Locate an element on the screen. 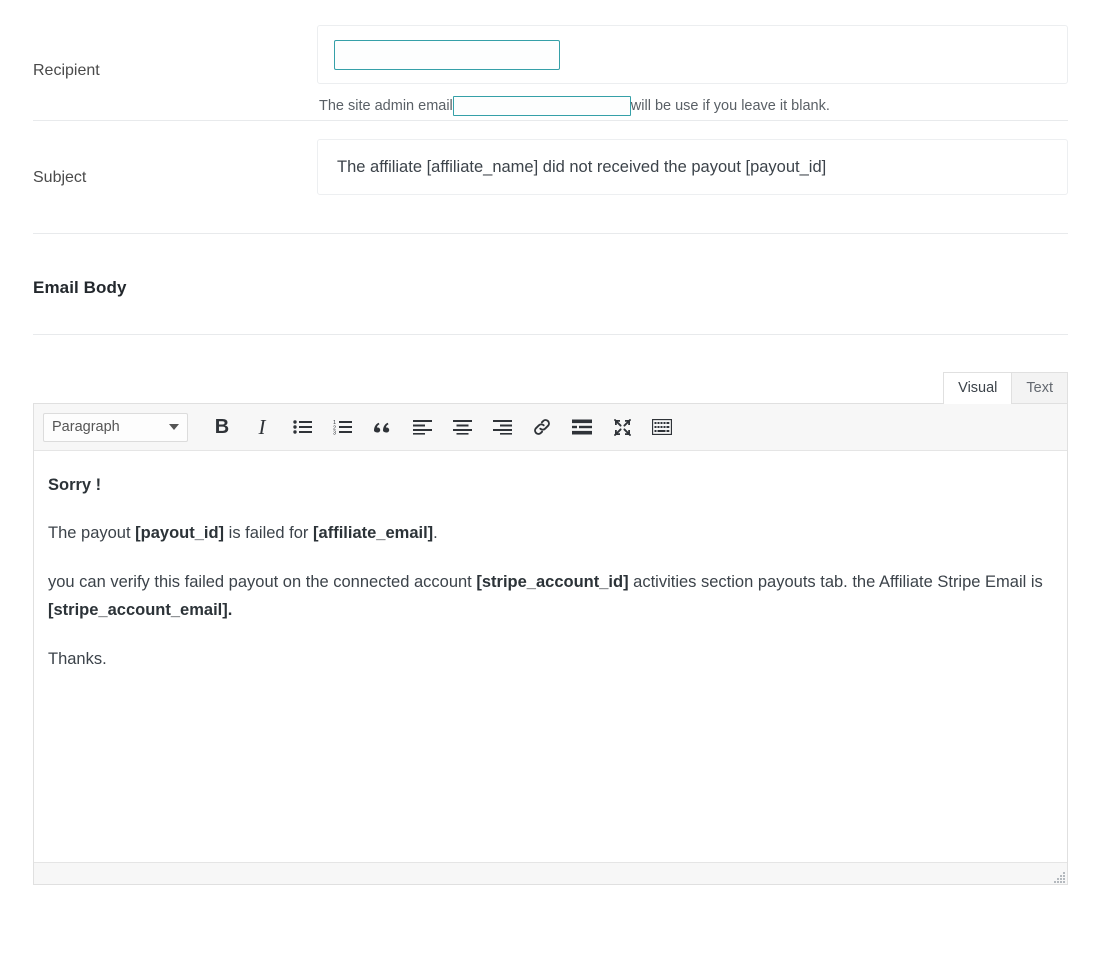 The width and height of the screenshot is (1107, 953). read-more-icon is located at coordinates (582, 427).